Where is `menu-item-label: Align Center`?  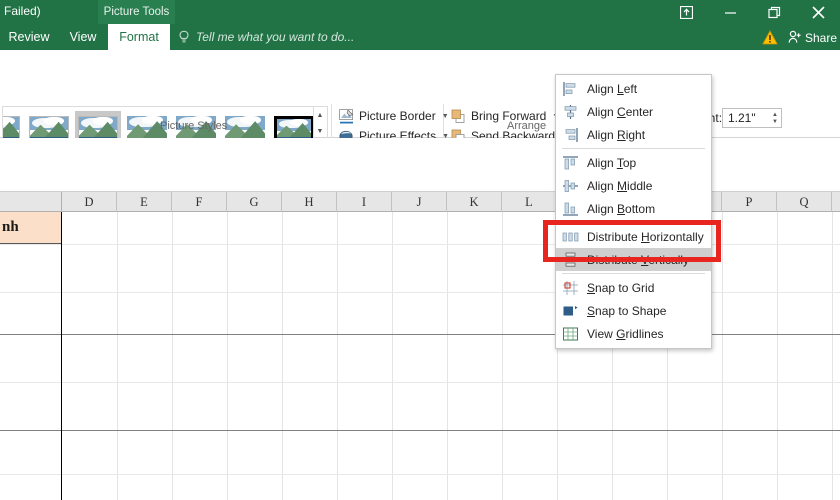
menu-item-label: Align Center is located at coordinates (620, 111).